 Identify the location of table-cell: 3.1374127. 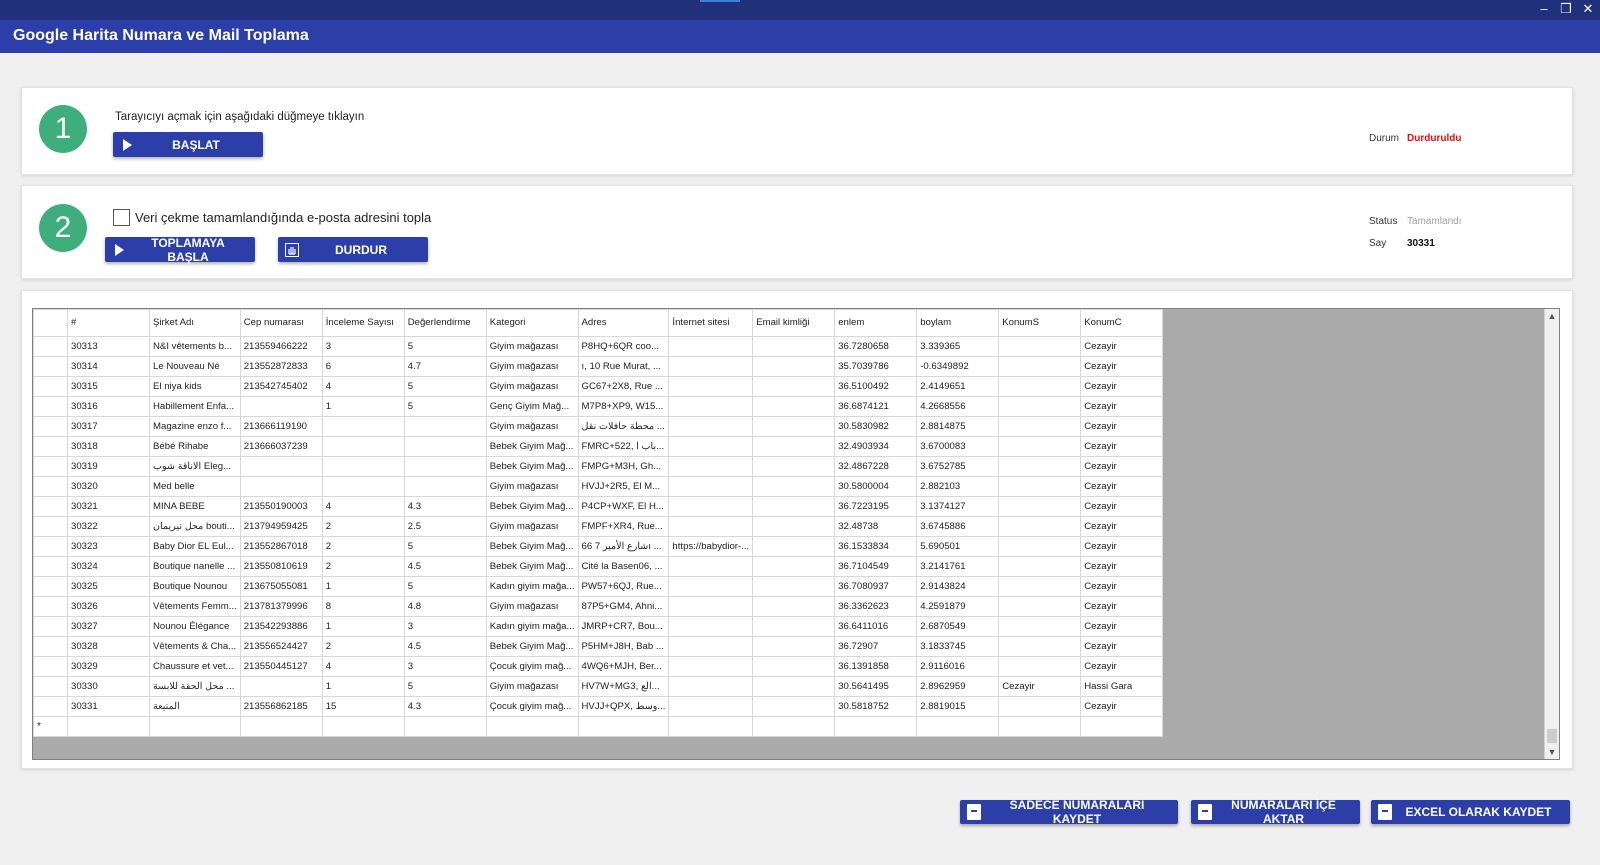
(958, 507).